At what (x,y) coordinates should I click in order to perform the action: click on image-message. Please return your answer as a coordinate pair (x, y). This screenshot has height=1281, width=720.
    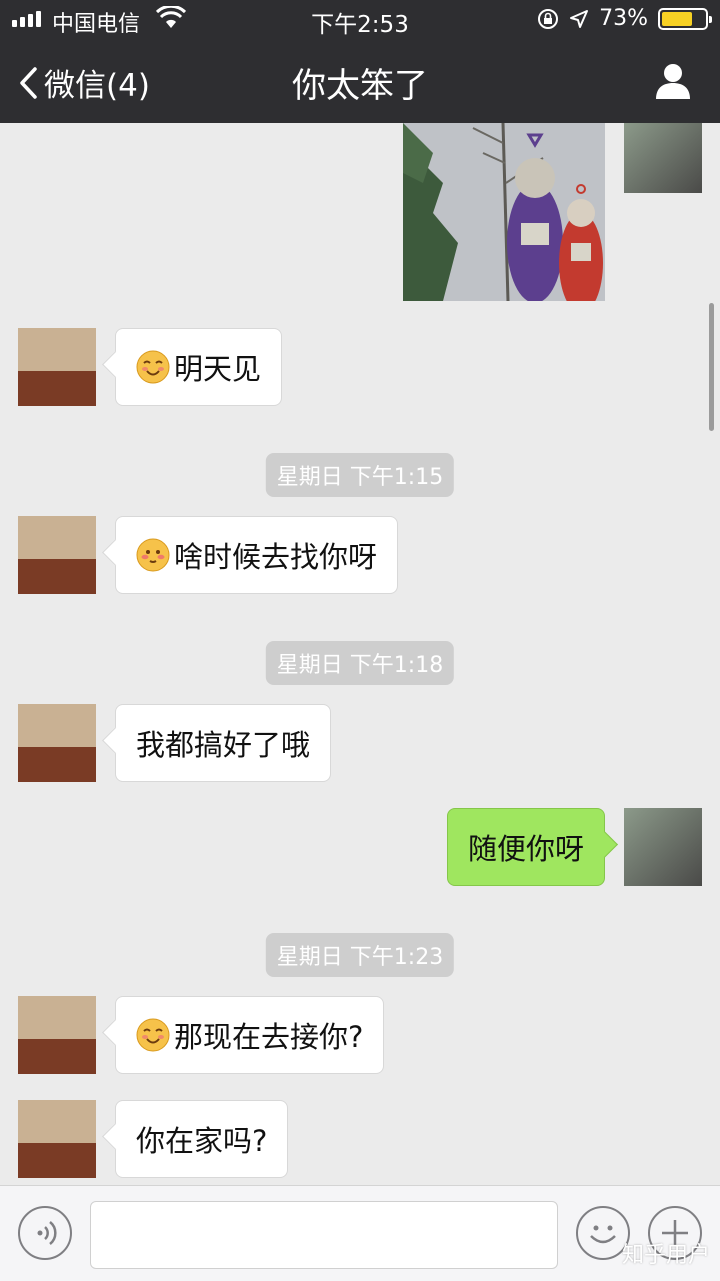
    Looking at the image, I should click on (504, 212).